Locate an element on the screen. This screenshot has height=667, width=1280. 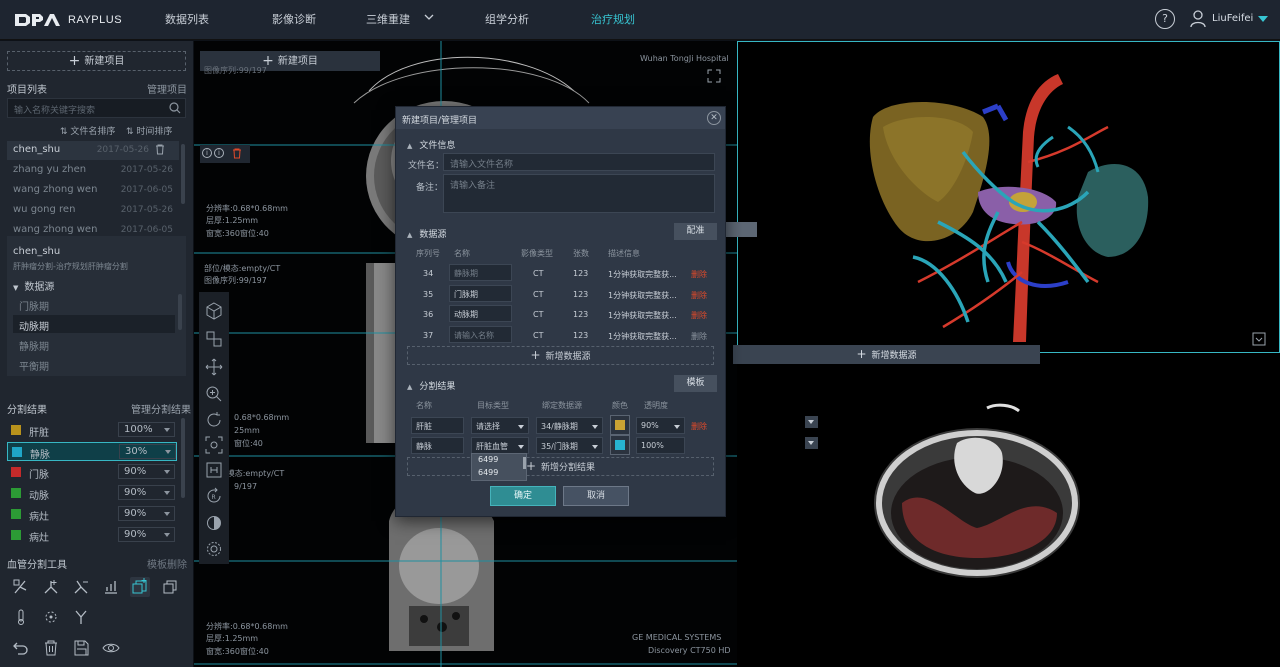
seg-source-select: 34/静脉期 is located at coordinates (569, 425).